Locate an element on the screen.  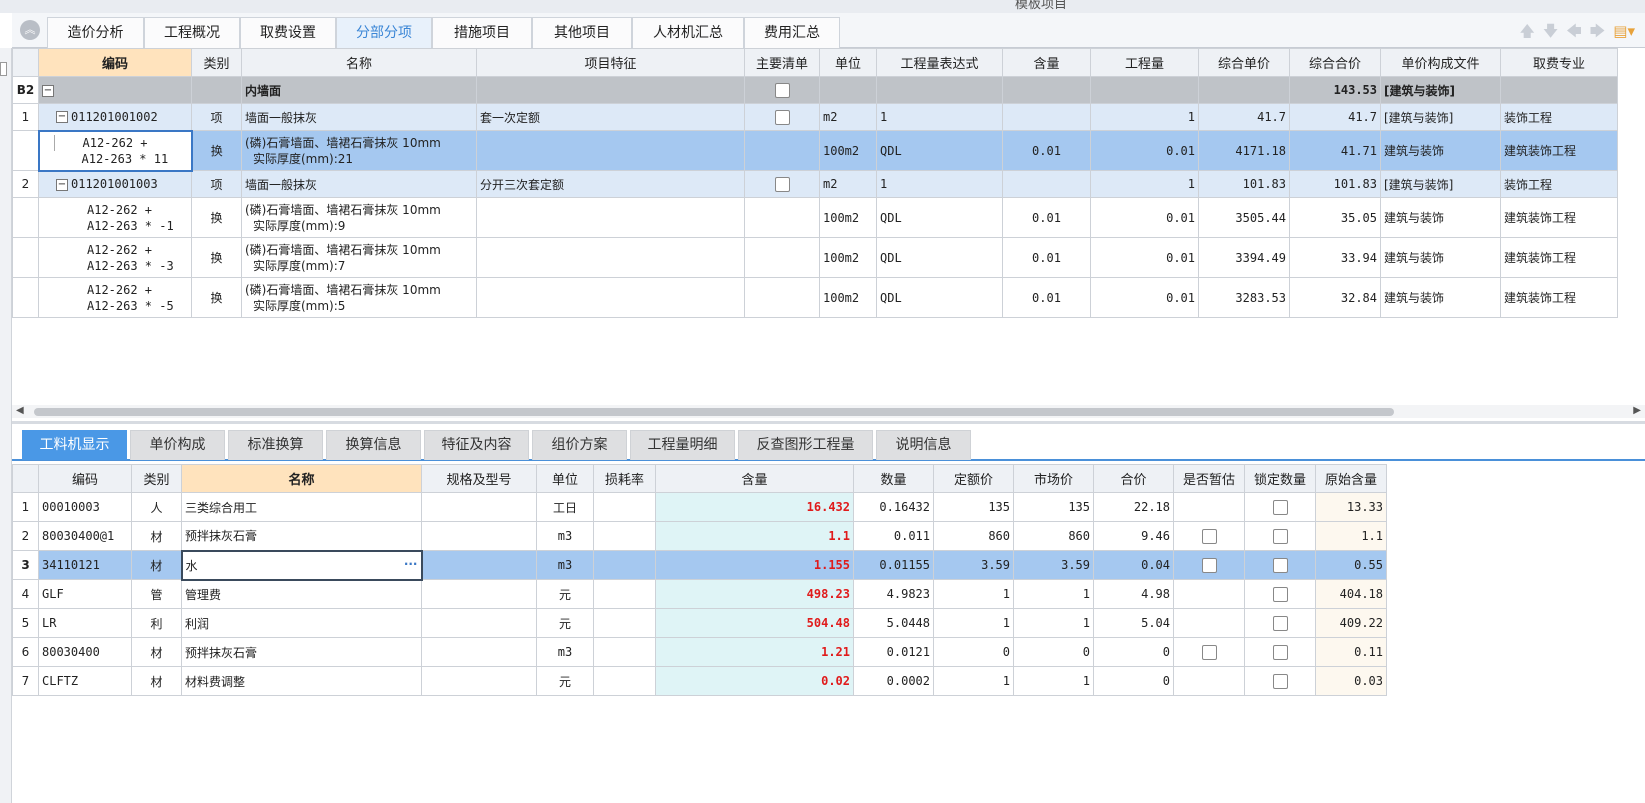
subtab-labor-material: 工料机显示 is located at coordinates (74, 445).